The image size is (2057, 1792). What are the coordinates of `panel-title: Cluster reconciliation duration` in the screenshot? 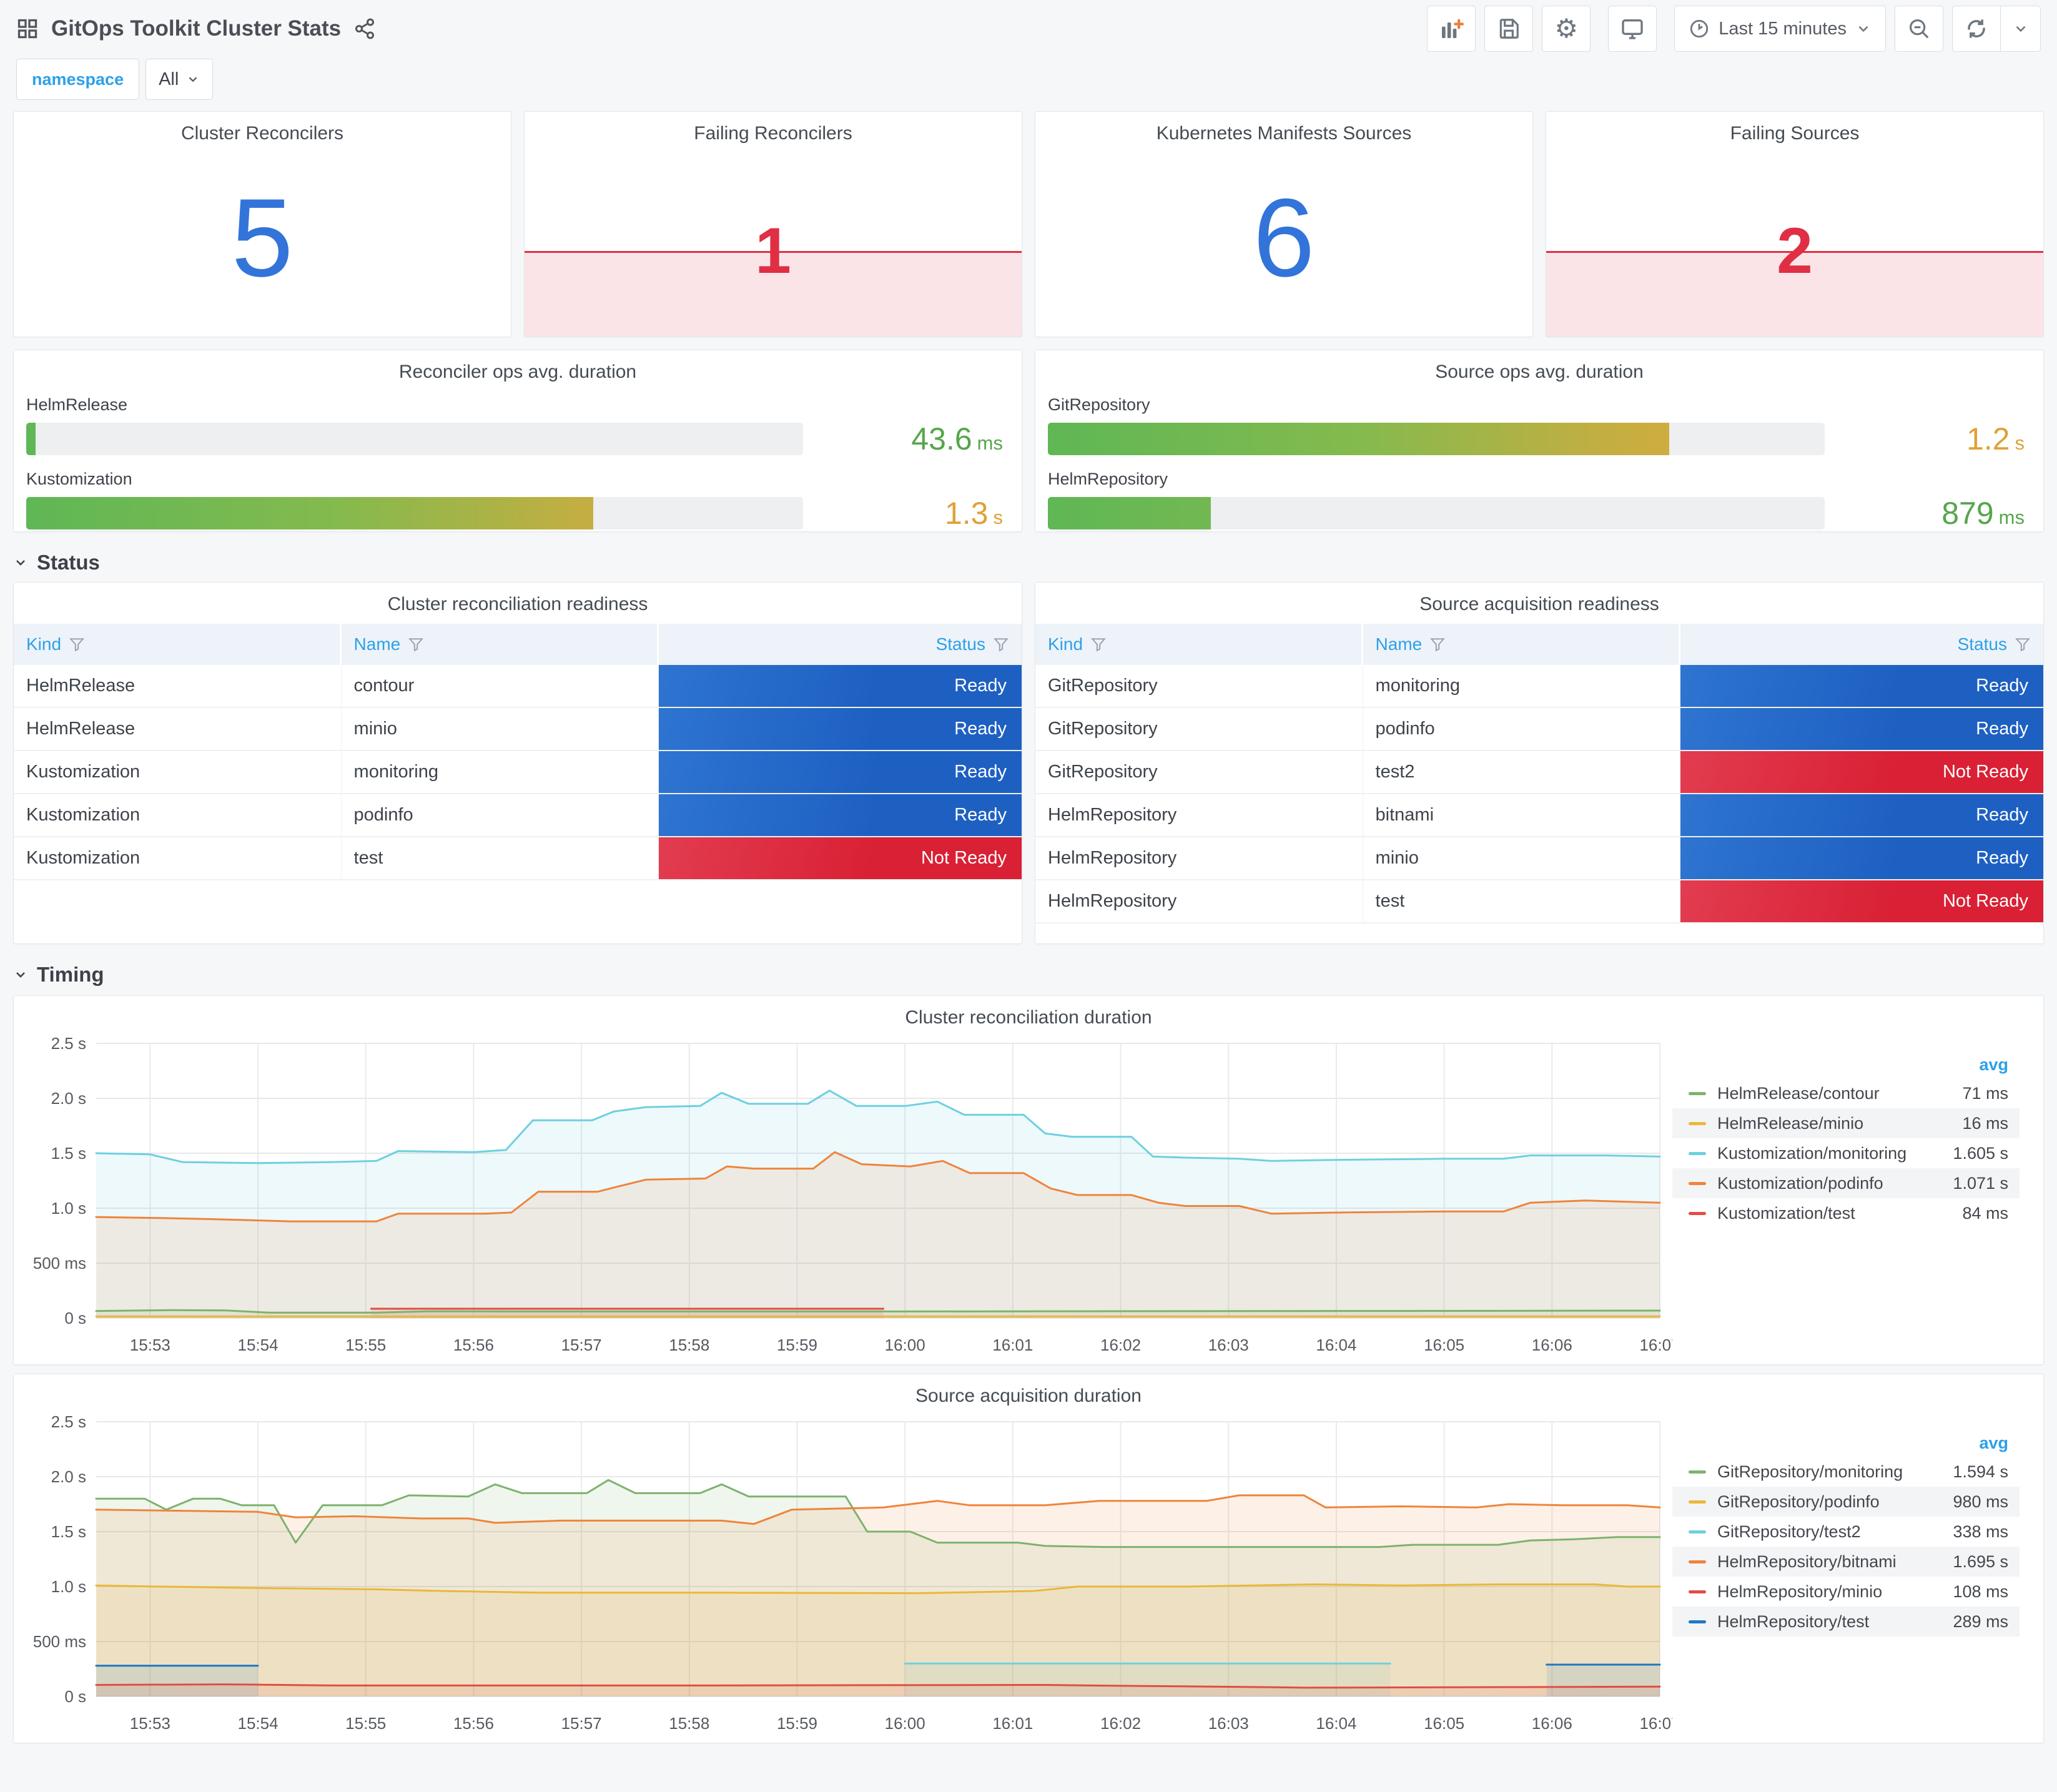 It's located at (1028, 1012).